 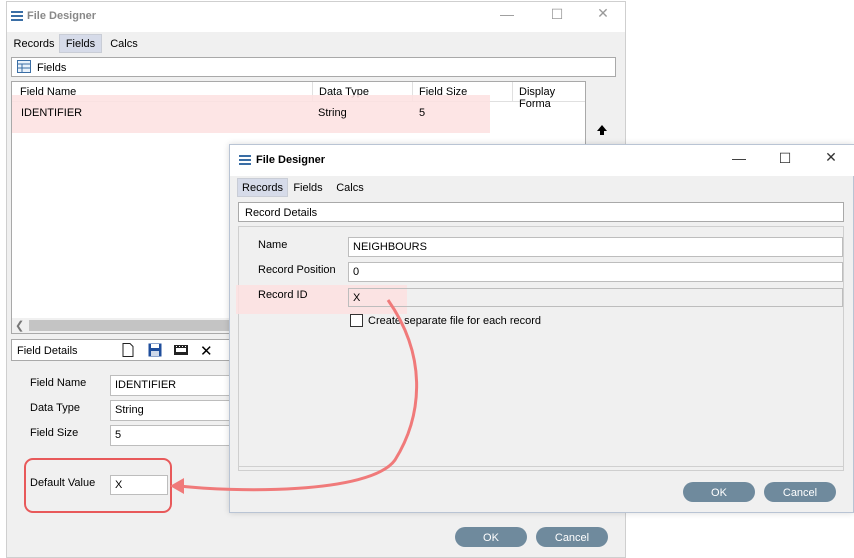 I want to click on annotation-arrow, so click(x=294, y=396).